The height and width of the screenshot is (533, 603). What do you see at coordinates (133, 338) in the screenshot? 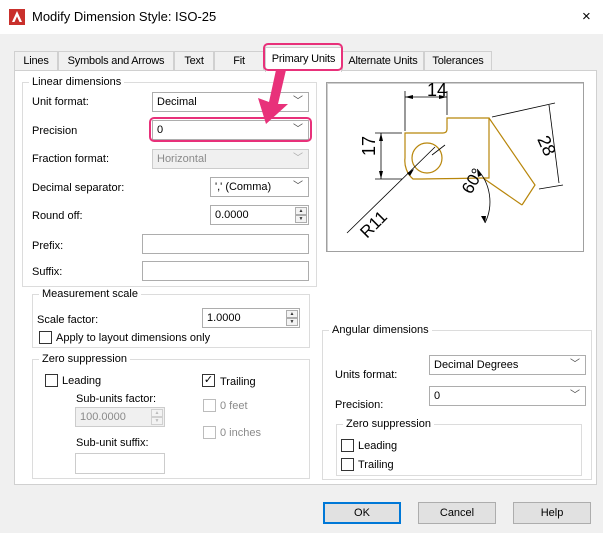
I see `apply-layout-label: Apply to layout dimensions only` at bounding box center [133, 338].